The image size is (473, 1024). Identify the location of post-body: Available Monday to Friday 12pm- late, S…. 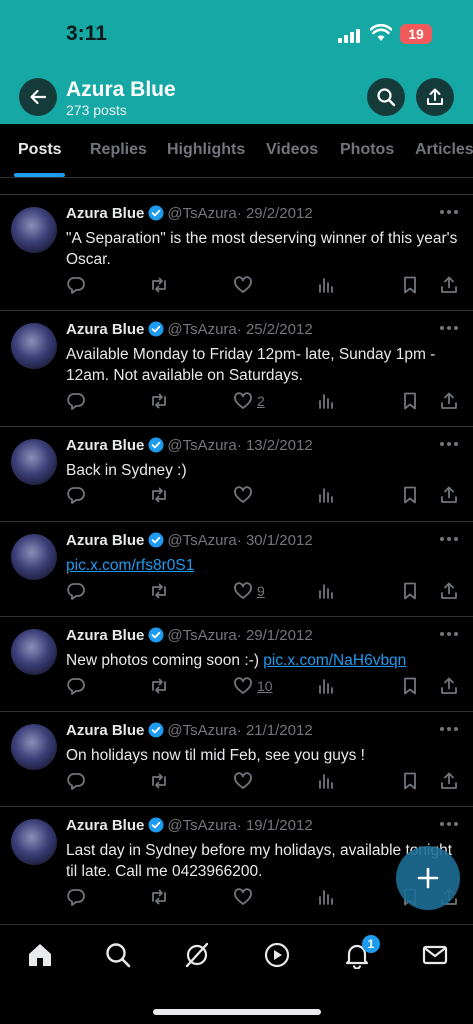
(251, 365).